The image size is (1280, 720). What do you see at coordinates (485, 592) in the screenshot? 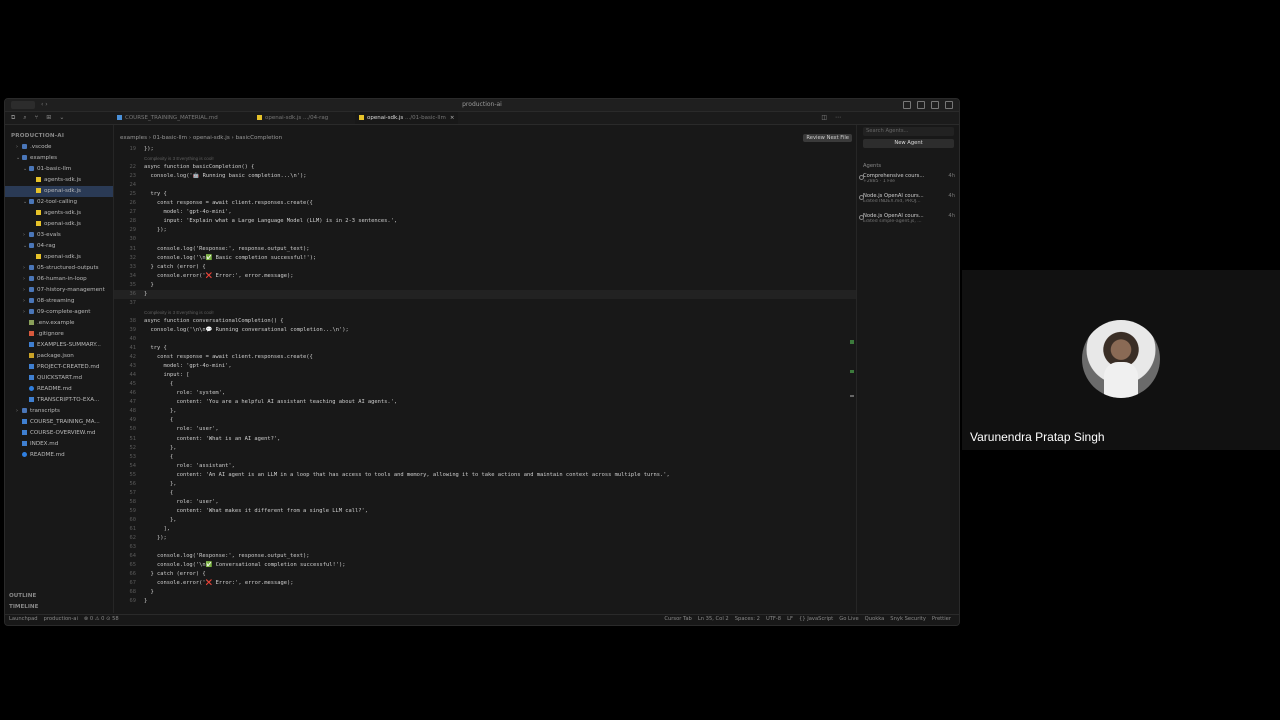
I see `code-line: 68 }` at bounding box center [485, 592].